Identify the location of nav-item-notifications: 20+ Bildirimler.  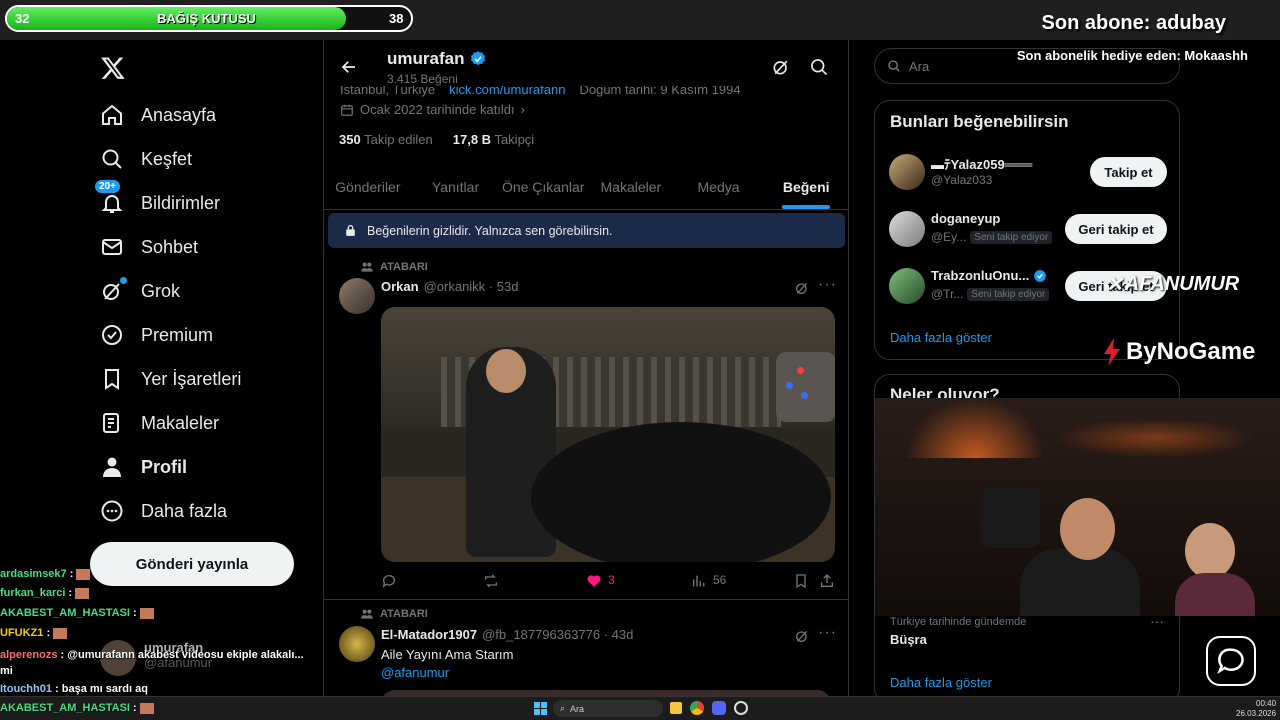
(157, 198).